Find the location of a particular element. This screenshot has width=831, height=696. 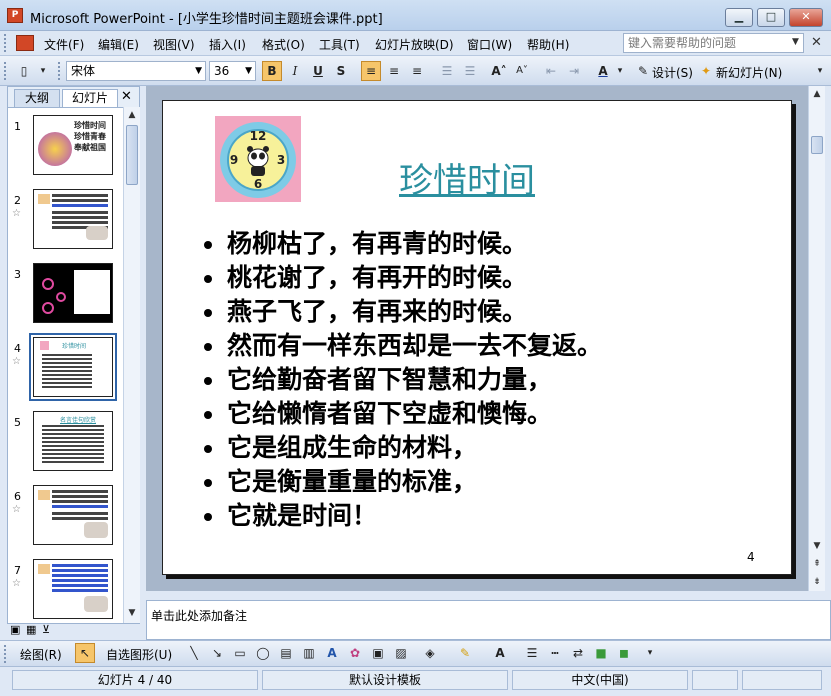

thumb-number: 4 is located at coordinates (17, 348).